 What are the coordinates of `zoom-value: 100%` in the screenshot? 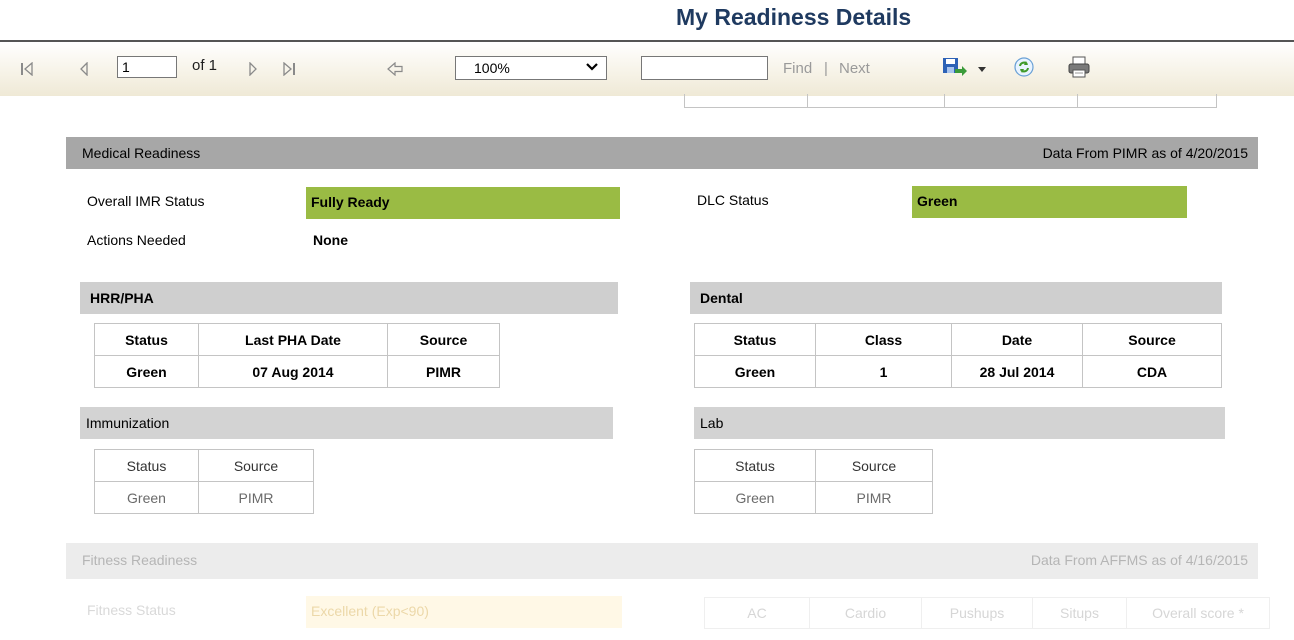 It's located at (492, 68).